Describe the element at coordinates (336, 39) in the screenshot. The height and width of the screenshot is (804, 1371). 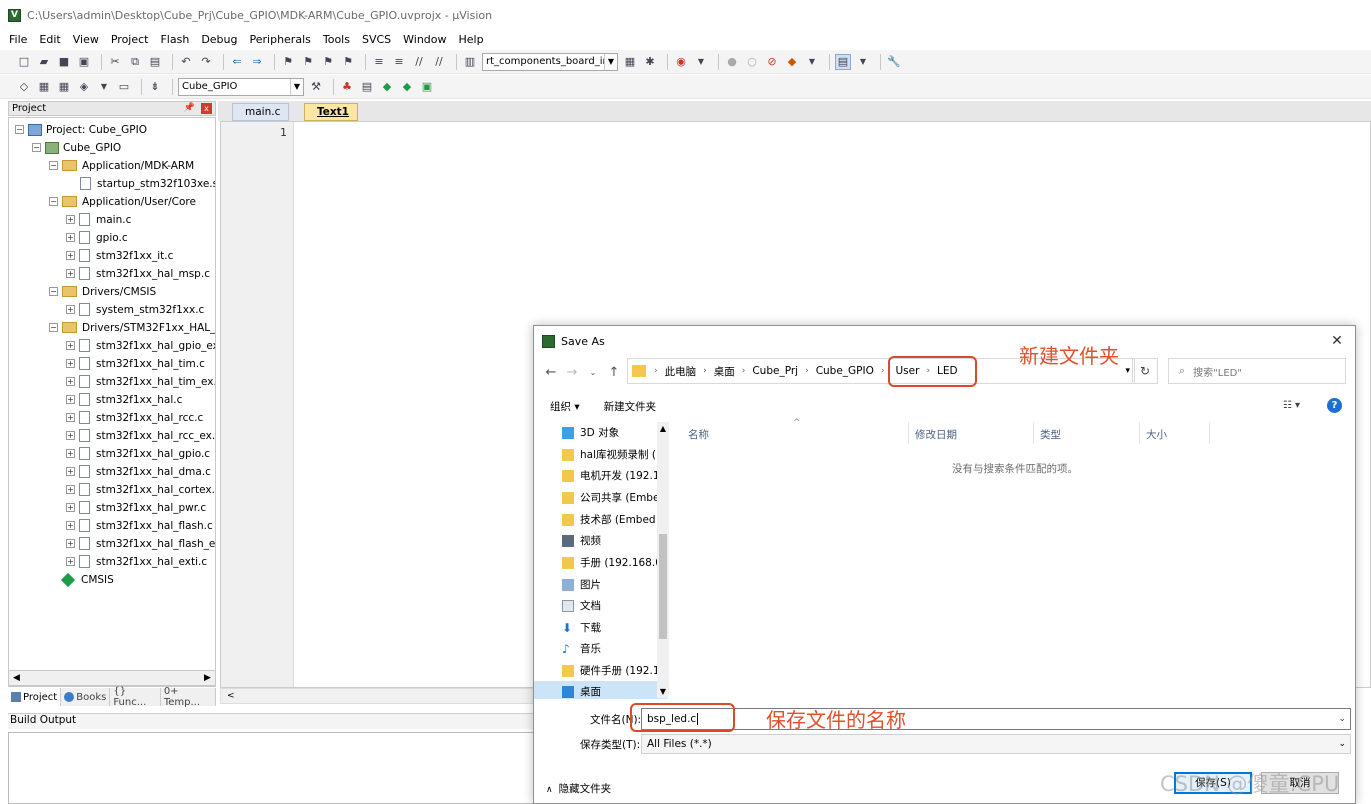
I see `menu-tools: Tools` at that location.